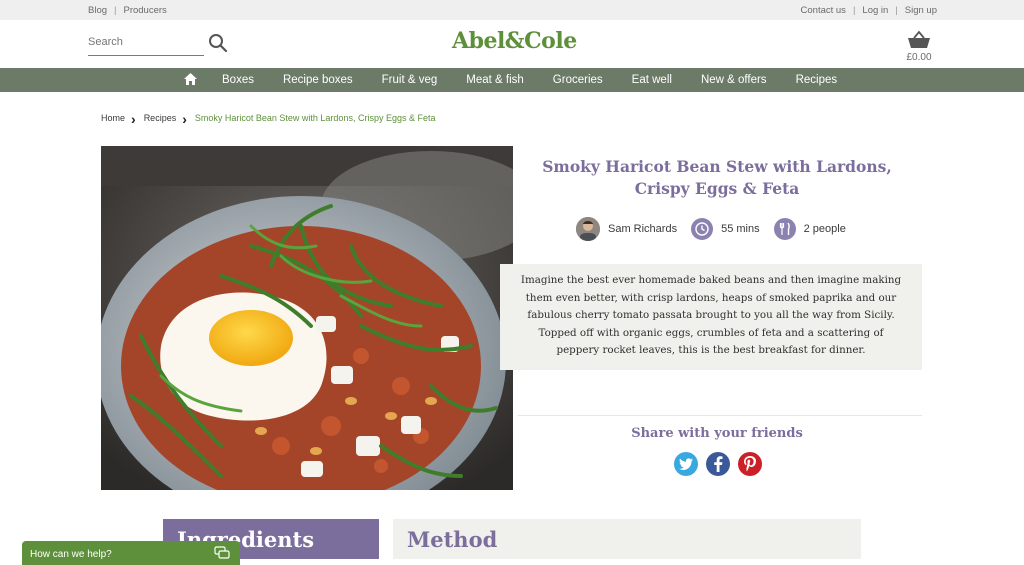 This screenshot has width=1024, height=565. I want to click on cook-time: 55 mins, so click(740, 229).